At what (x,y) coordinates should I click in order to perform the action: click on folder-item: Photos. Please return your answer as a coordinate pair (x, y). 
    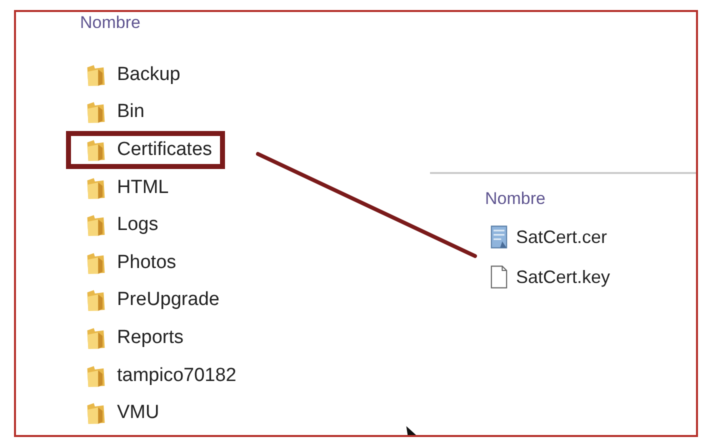
    Looking at the image, I should click on (128, 263).